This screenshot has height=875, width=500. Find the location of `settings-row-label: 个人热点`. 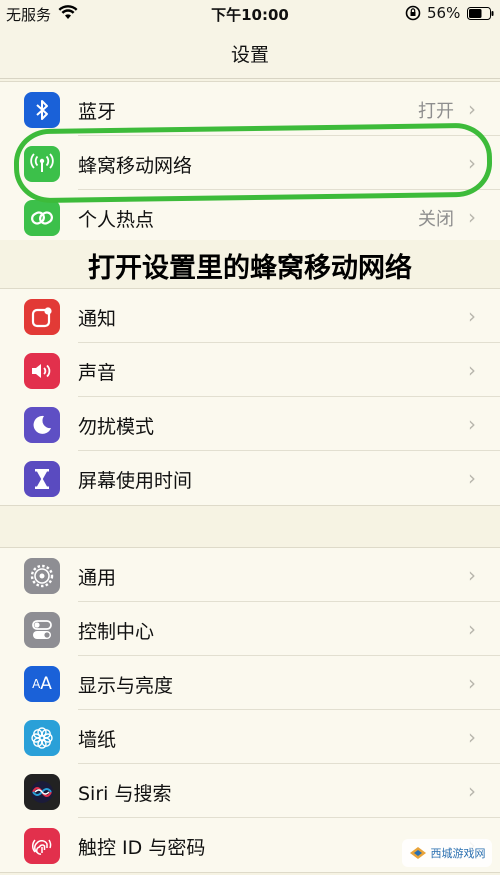

settings-row-label: 个人热点 is located at coordinates (116, 220).